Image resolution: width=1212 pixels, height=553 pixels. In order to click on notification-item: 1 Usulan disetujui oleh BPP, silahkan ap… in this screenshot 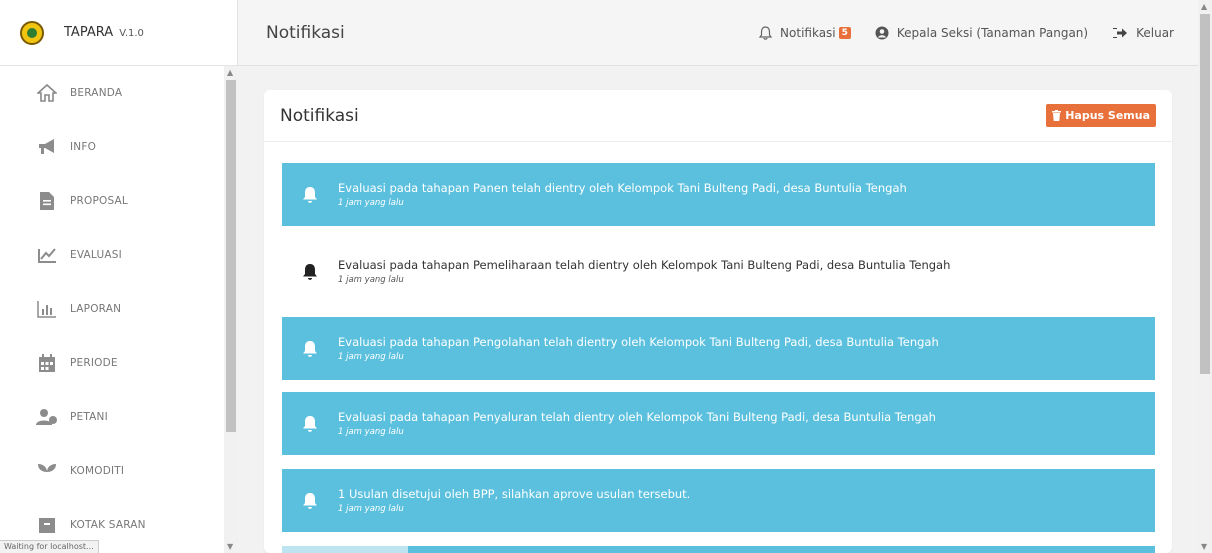, I will do `click(718, 500)`.